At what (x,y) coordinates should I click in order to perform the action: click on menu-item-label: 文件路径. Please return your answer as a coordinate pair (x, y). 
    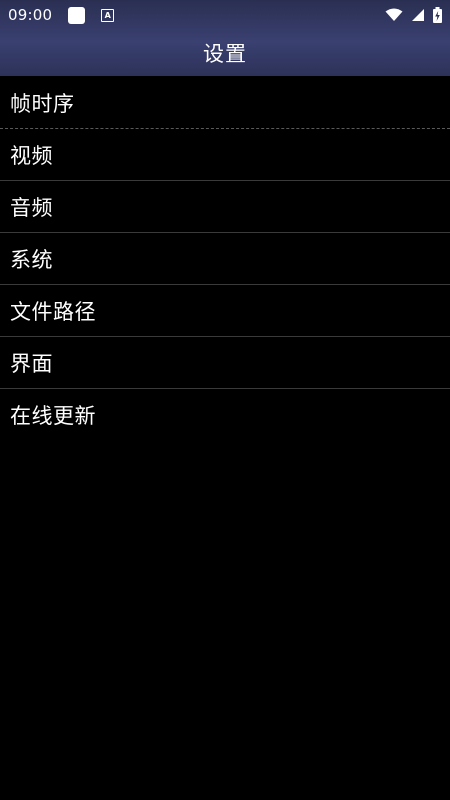
    Looking at the image, I should click on (53, 311).